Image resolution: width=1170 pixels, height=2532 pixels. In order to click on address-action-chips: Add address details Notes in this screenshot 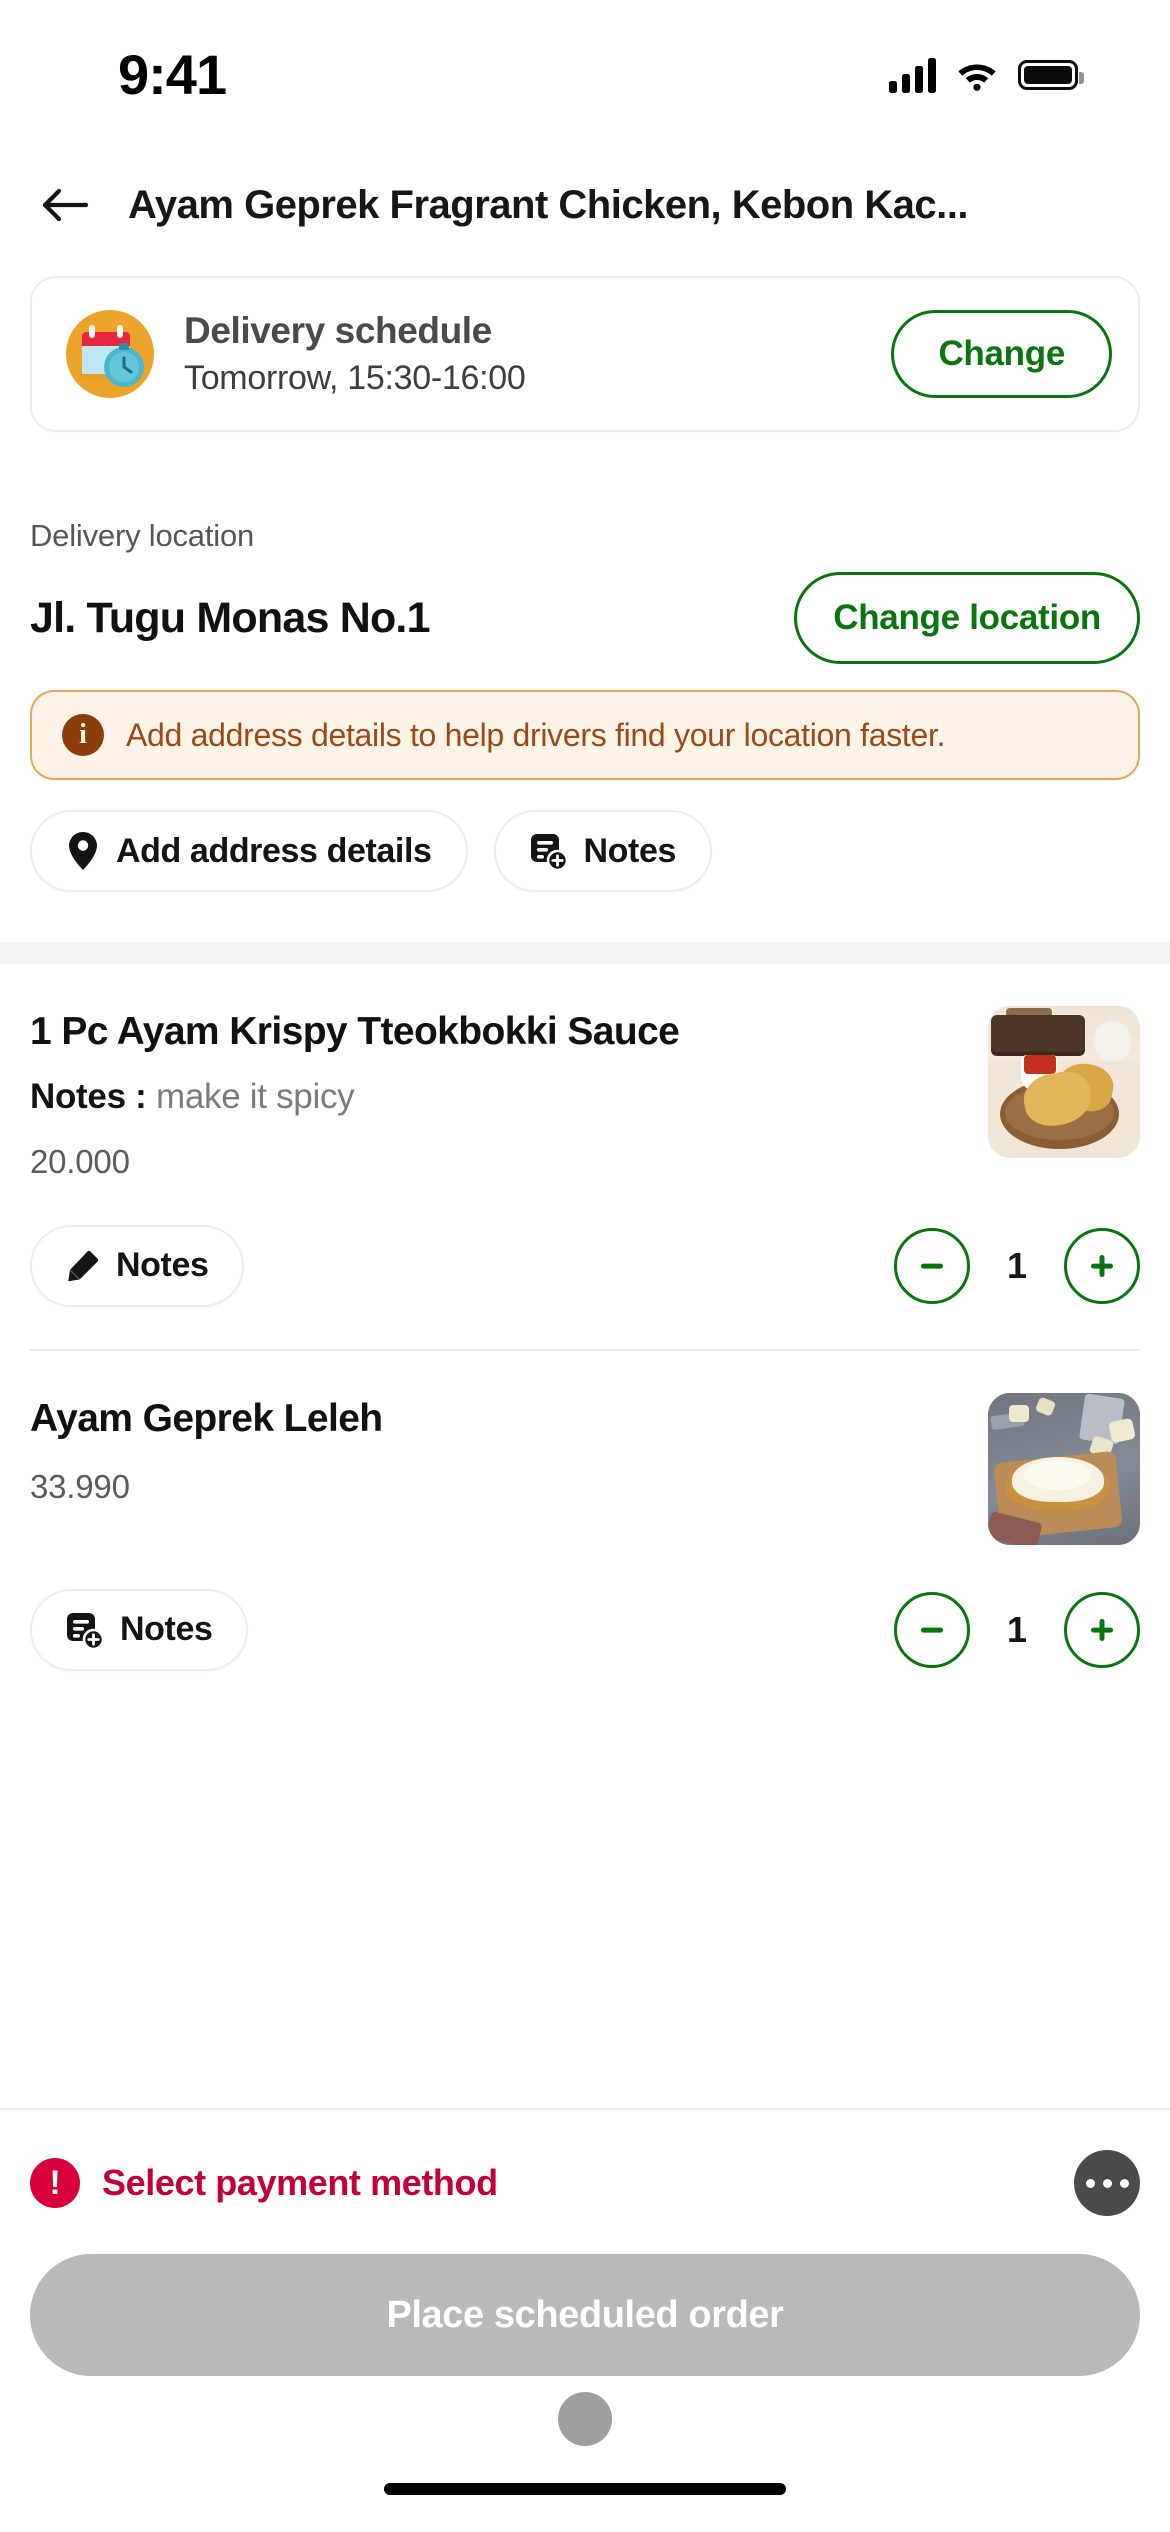, I will do `click(585, 836)`.